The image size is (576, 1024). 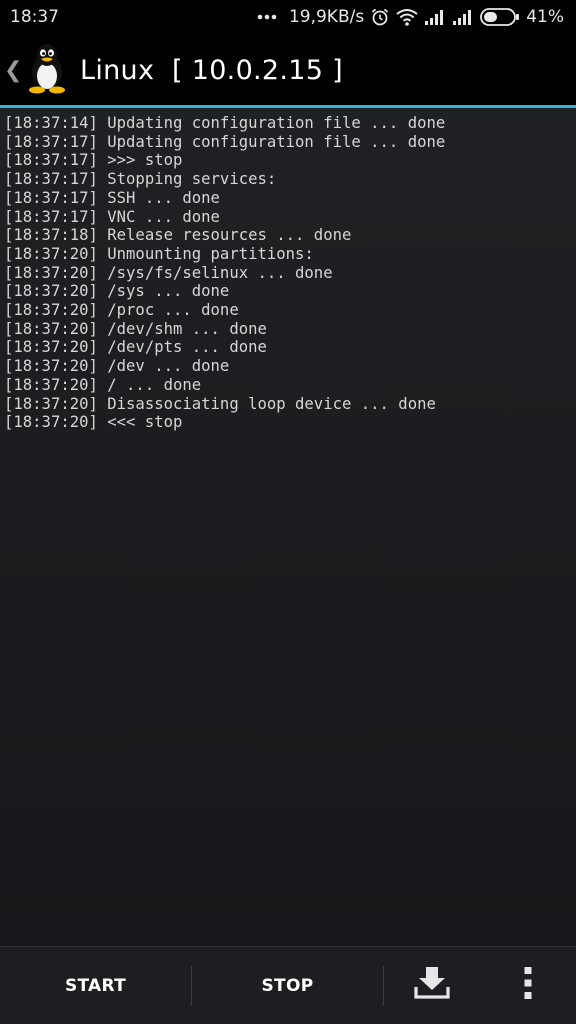 I want to click on log-line: [18:37:17] >>> stop, so click(x=93, y=160).